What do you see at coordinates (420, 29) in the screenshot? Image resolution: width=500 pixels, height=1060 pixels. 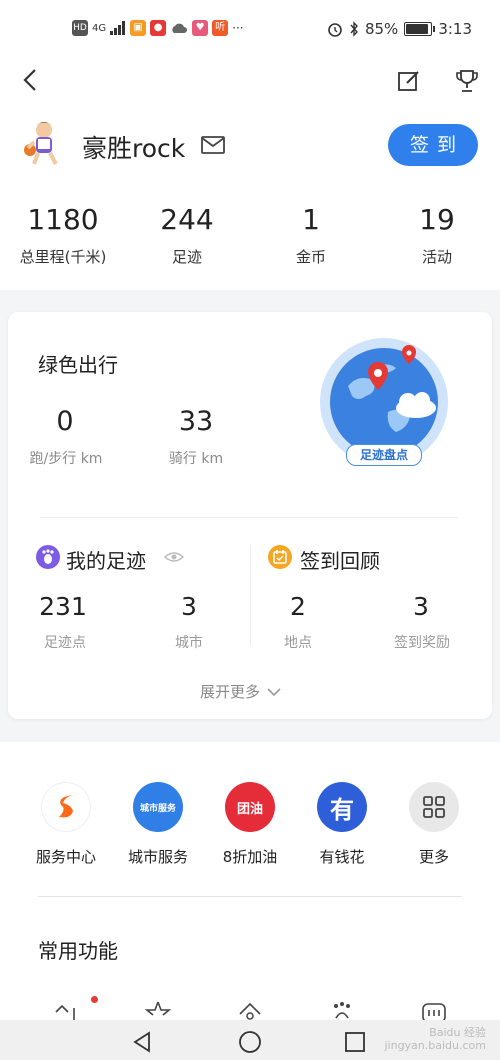 I see `battery-icon` at bounding box center [420, 29].